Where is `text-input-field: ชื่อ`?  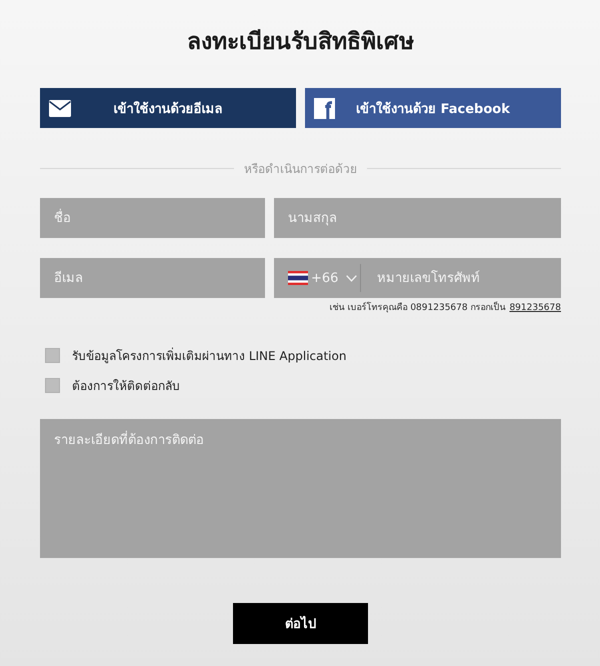 text-input-field: ชื่อ is located at coordinates (152, 218).